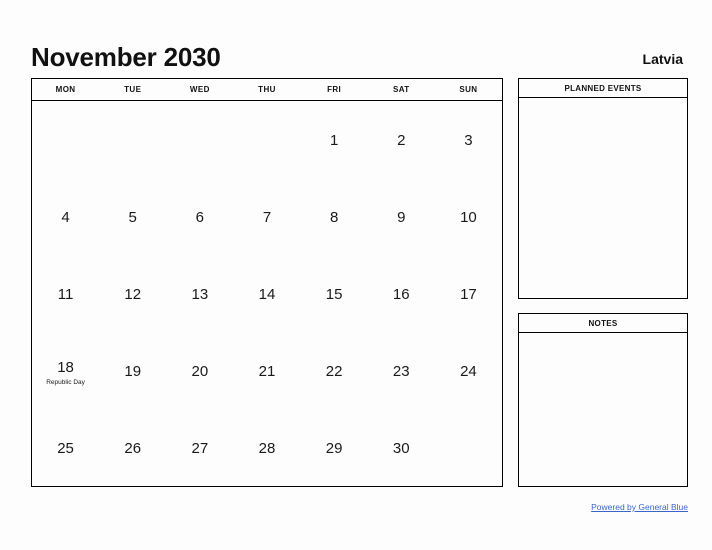 This screenshot has height=550, width=712. I want to click on planned-events-panel: PLANNED EVENTS, so click(603, 188).